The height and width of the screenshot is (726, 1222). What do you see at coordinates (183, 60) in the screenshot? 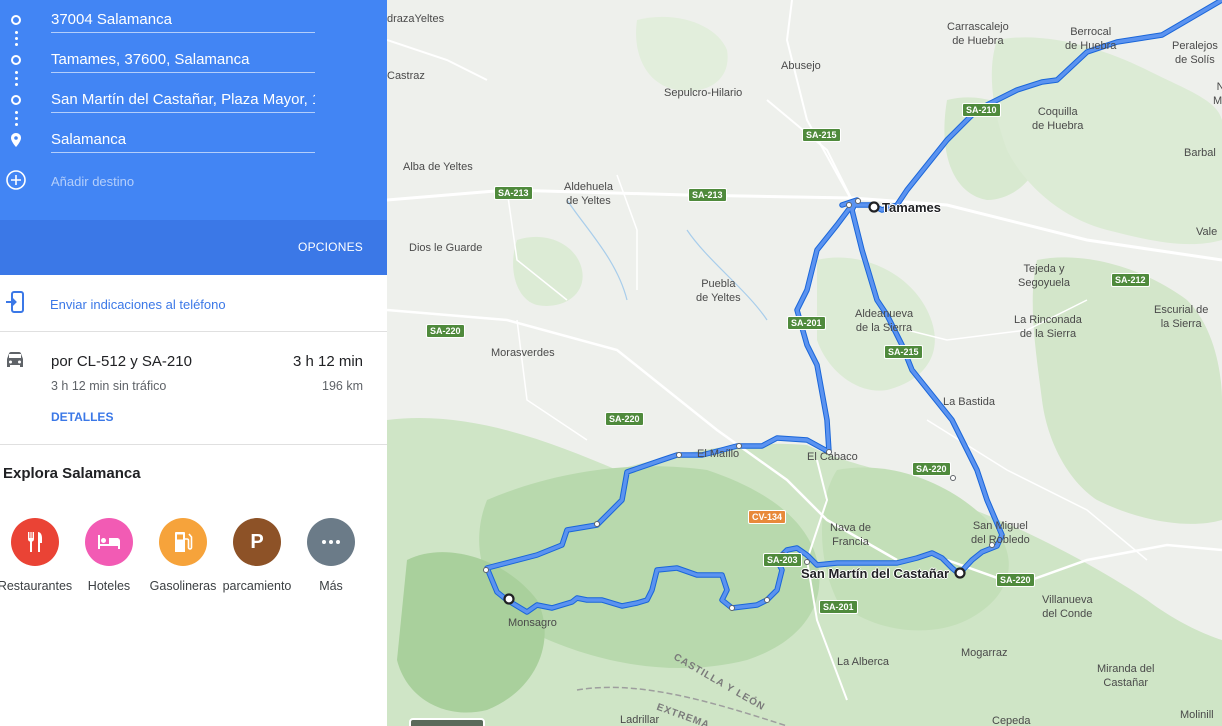
I see `waypoint-1-input` at bounding box center [183, 60].